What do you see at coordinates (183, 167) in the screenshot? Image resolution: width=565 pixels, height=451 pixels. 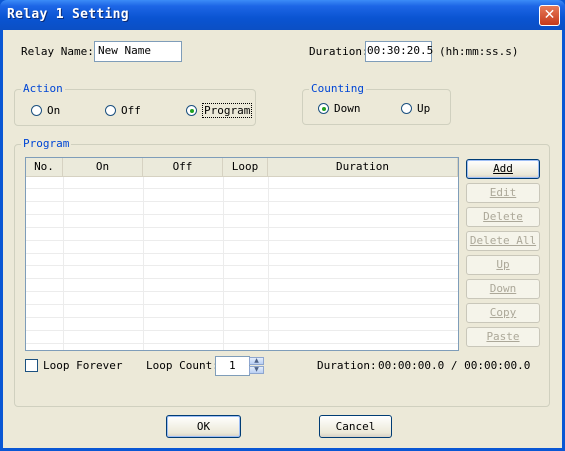 I see `column-header-off: Off` at bounding box center [183, 167].